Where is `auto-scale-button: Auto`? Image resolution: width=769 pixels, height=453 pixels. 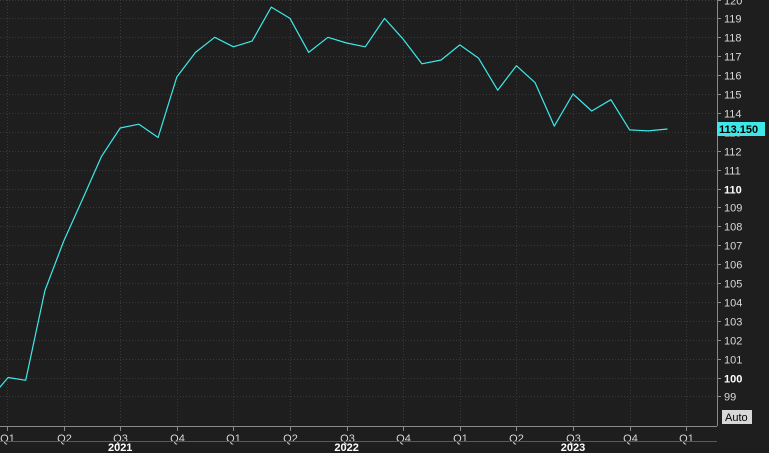
auto-scale-button: Auto is located at coordinates (737, 417).